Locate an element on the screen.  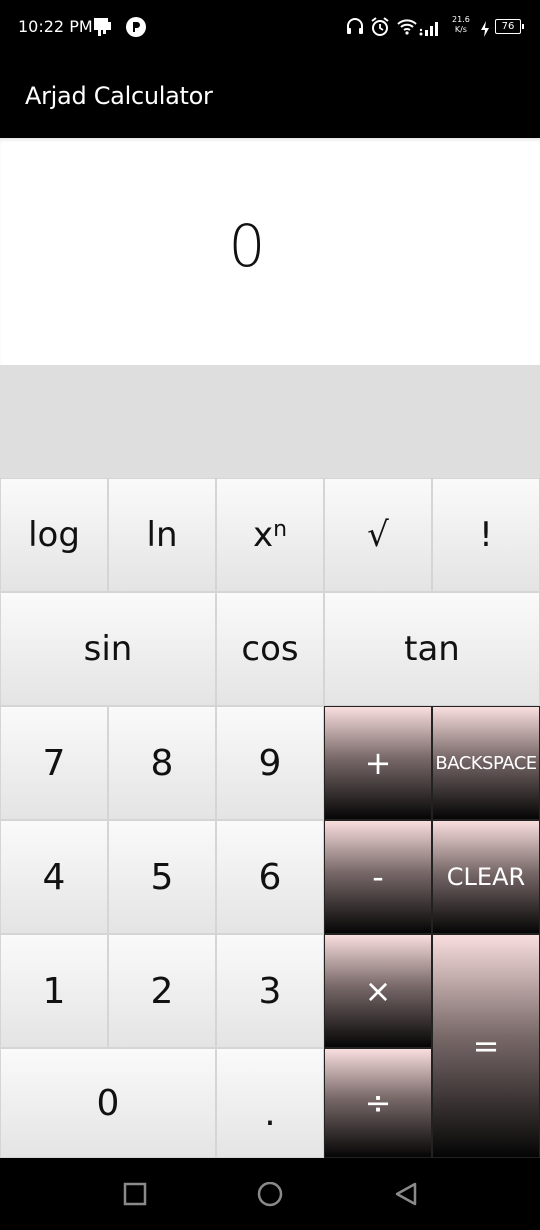
battery-icon: 76 is located at coordinates (509, 26).